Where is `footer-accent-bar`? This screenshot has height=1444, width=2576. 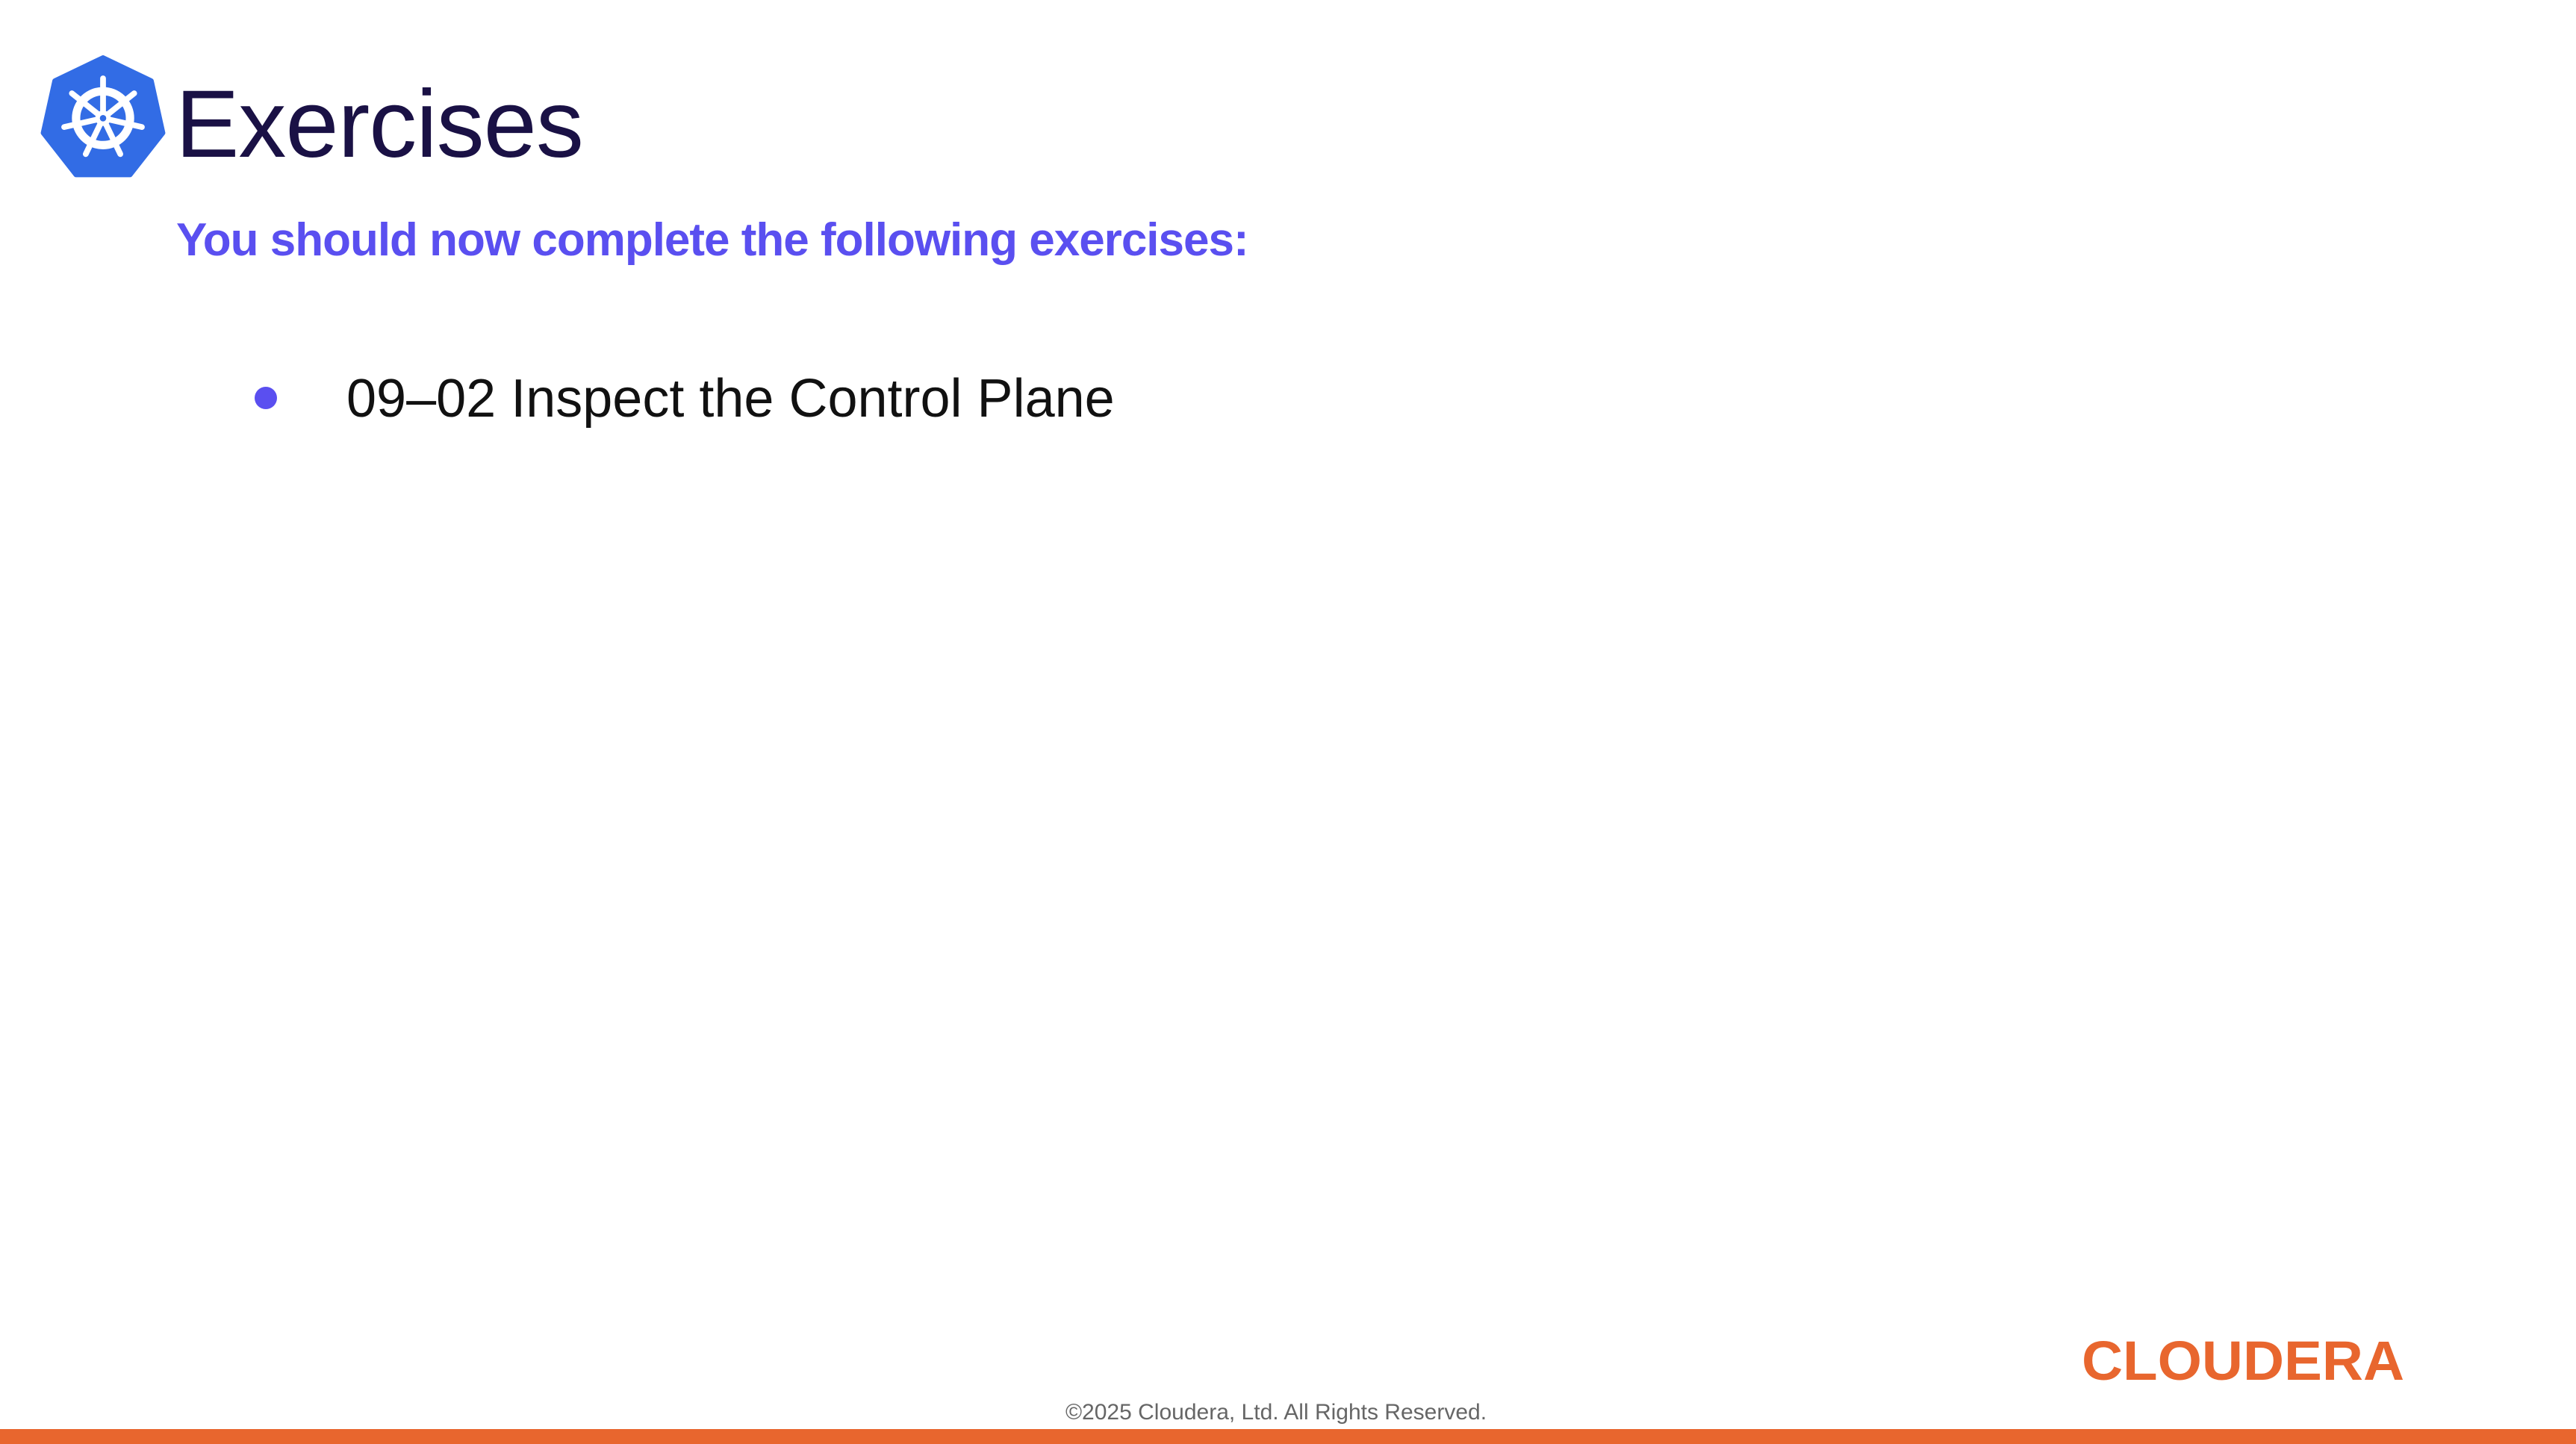 footer-accent-bar is located at coordinates (1288, 1436).